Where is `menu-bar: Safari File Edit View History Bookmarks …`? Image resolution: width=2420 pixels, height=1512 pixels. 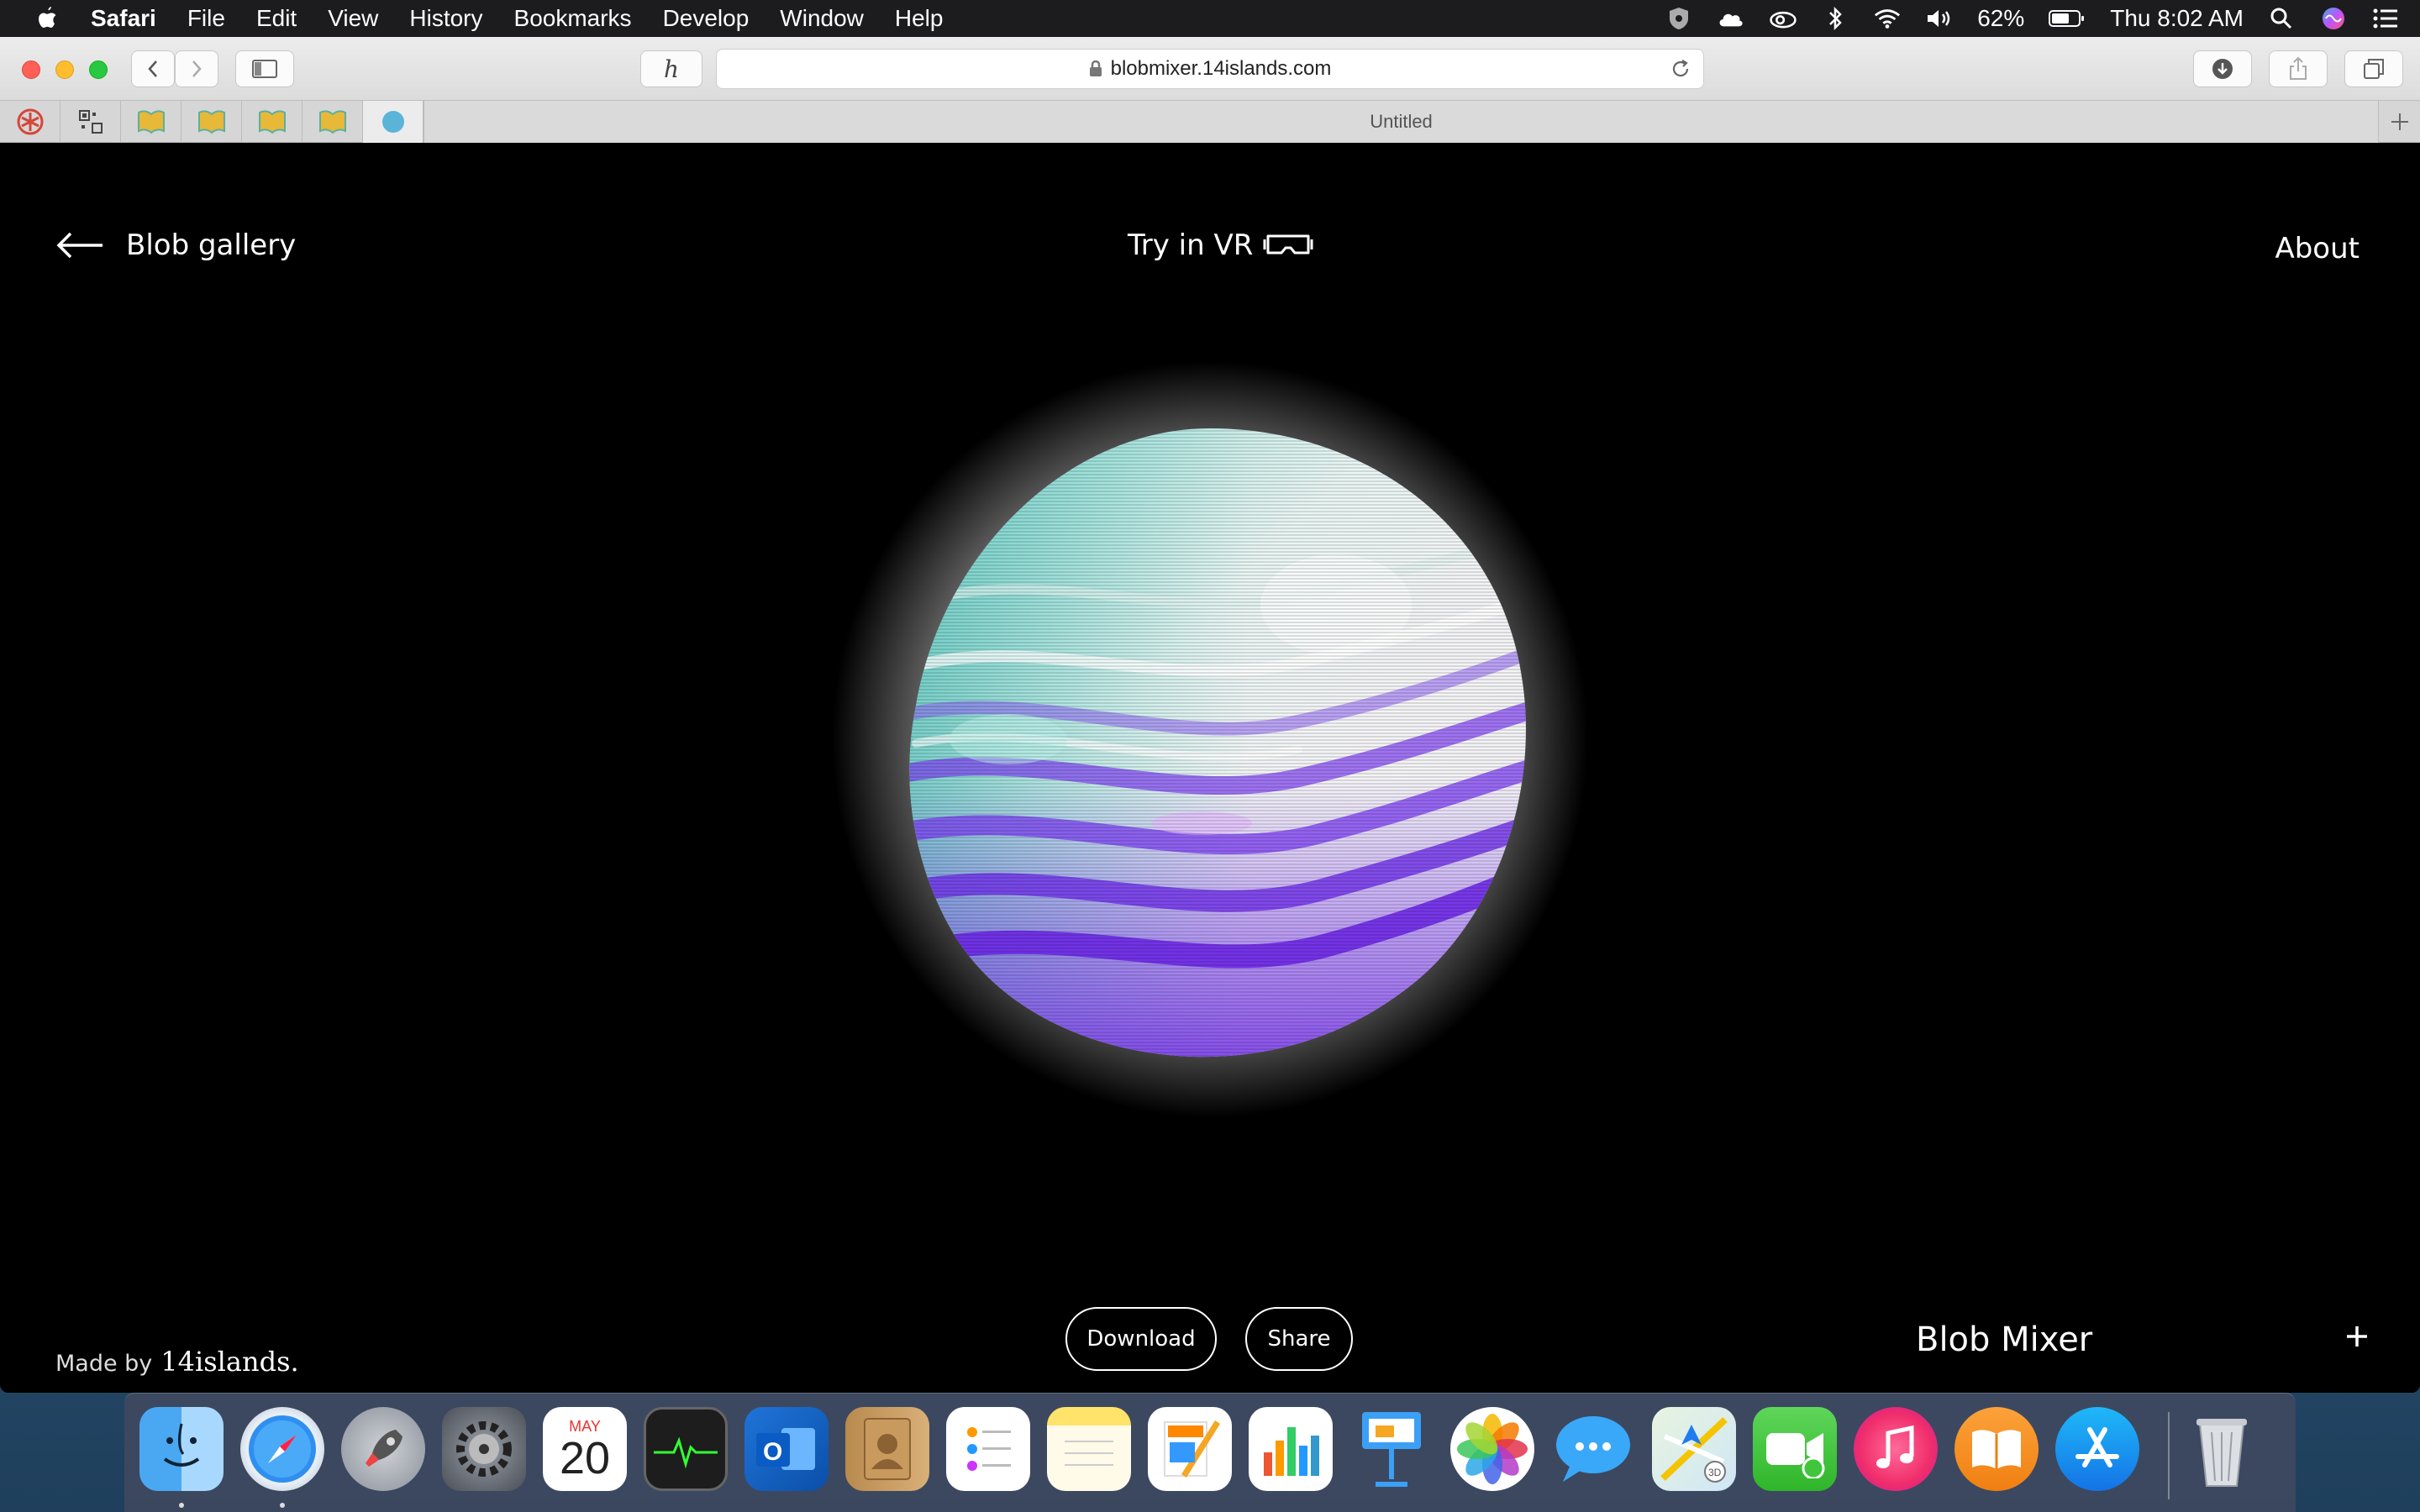
menu-bar: Safari File Edit View History Bookmarks … is located at coordinates (1210, 18).